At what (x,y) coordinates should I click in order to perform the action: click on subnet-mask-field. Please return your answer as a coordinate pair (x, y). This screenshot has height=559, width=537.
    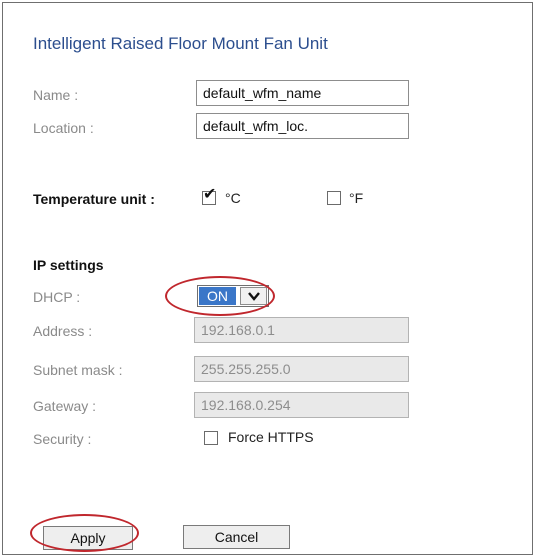
    Looking at the image, I should click on (301, 369).